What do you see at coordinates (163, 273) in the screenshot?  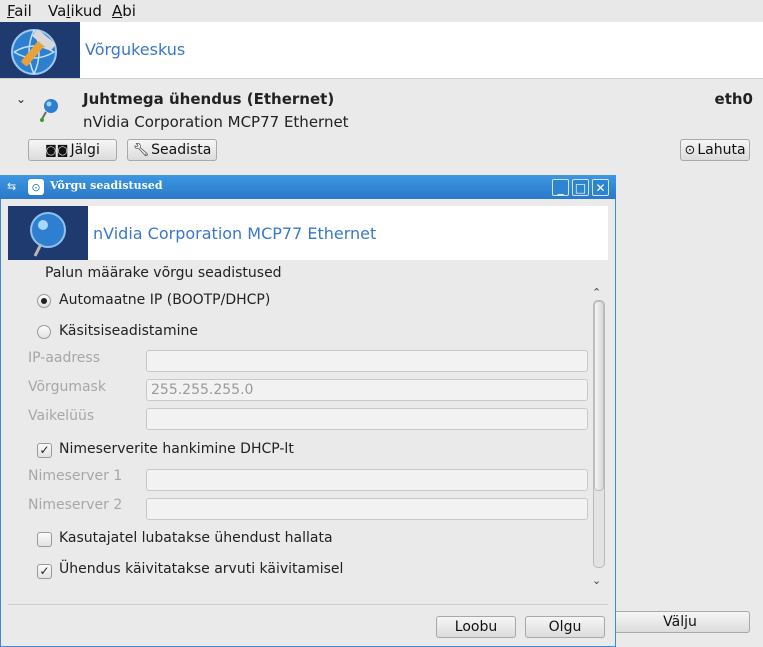 I see `settings-prompt: Palun määrake võrgu seadistused` at bounding box center [163, 273].